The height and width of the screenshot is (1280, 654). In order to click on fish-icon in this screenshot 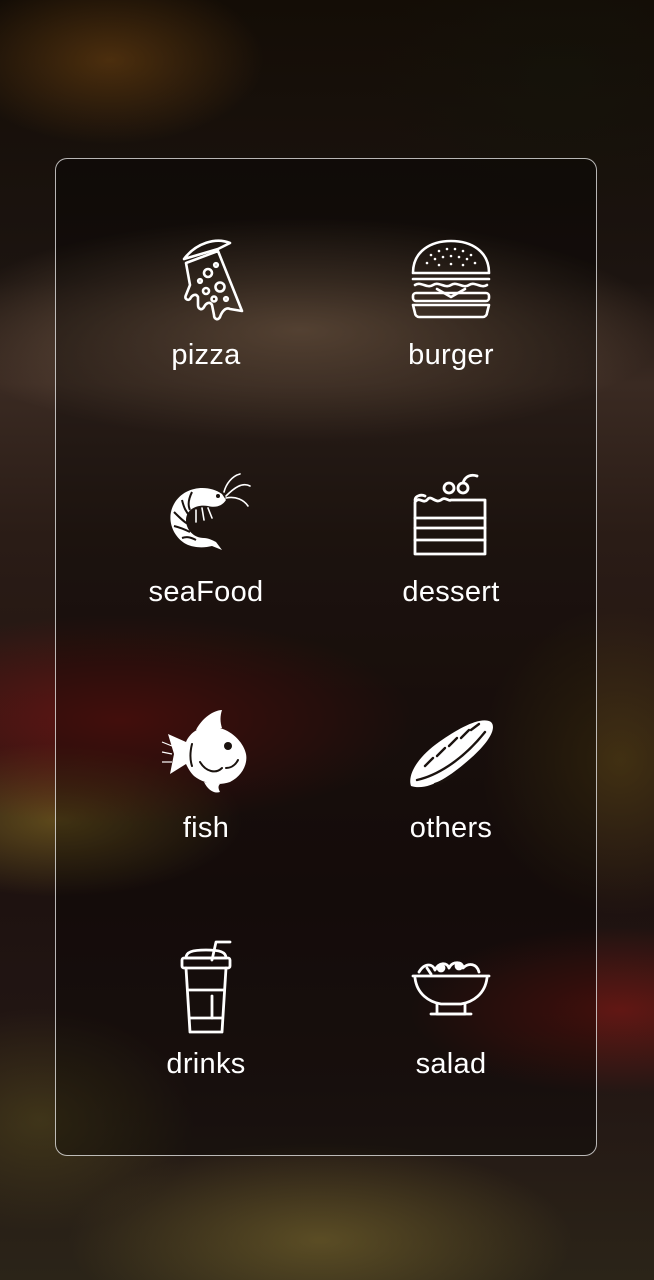, I will do `click(206, 752)`.